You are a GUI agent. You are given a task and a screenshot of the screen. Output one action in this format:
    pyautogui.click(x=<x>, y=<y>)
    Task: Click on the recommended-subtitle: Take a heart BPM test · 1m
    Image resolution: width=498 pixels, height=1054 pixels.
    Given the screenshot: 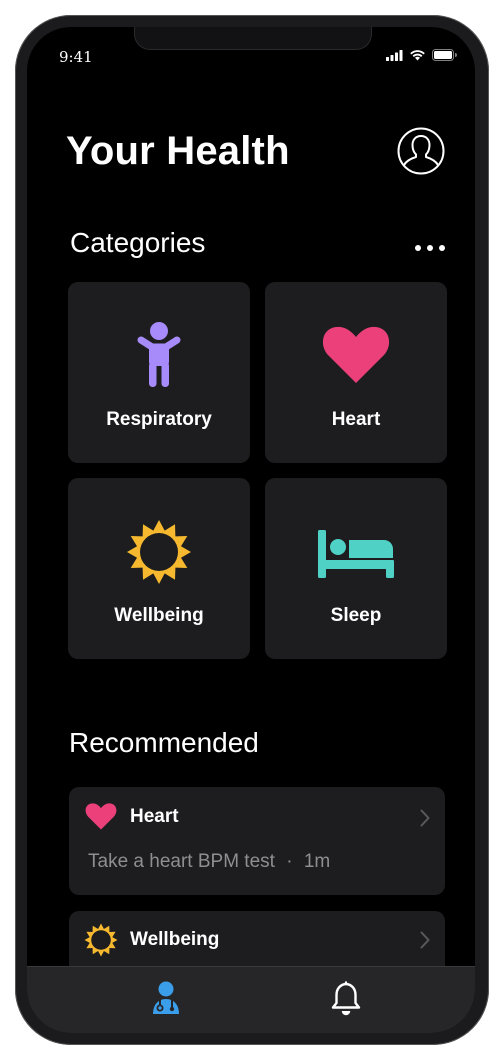 What is the action you would take?
    pyautogui.click(x=209, y=862)
    